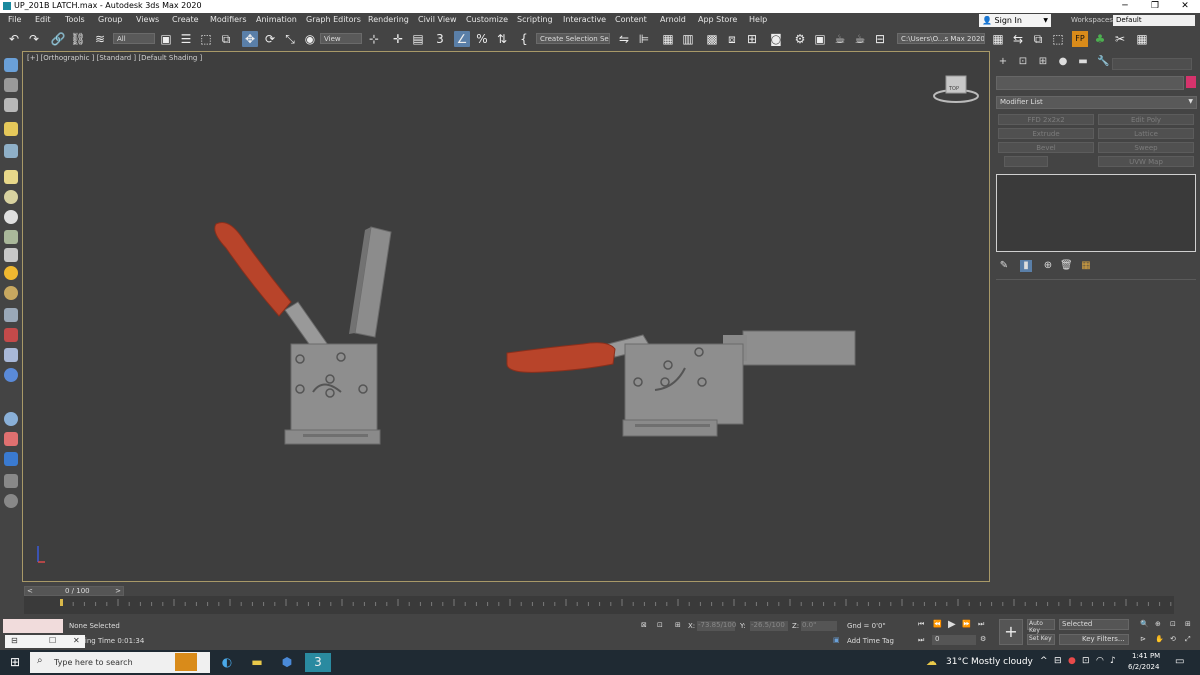 The image size is (1200, 675). I want to click on render-in-cloud-icon: ⊟, so click(880, 39).